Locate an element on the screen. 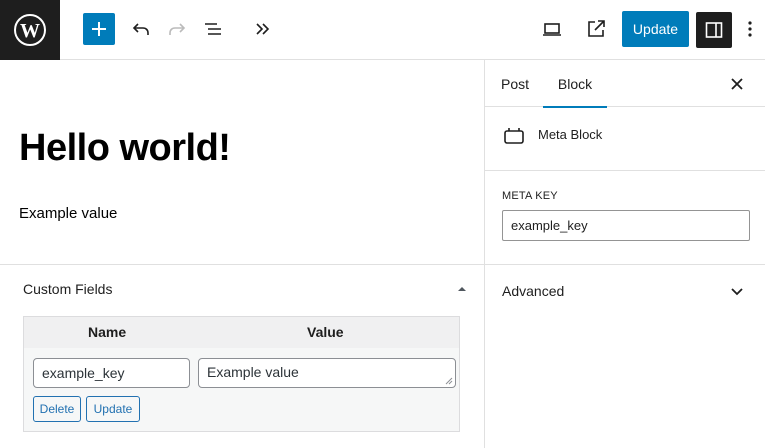 Image resolution: width=765 pixels, height=448 pixels. add-block-button is located at coordinates (99, 29).